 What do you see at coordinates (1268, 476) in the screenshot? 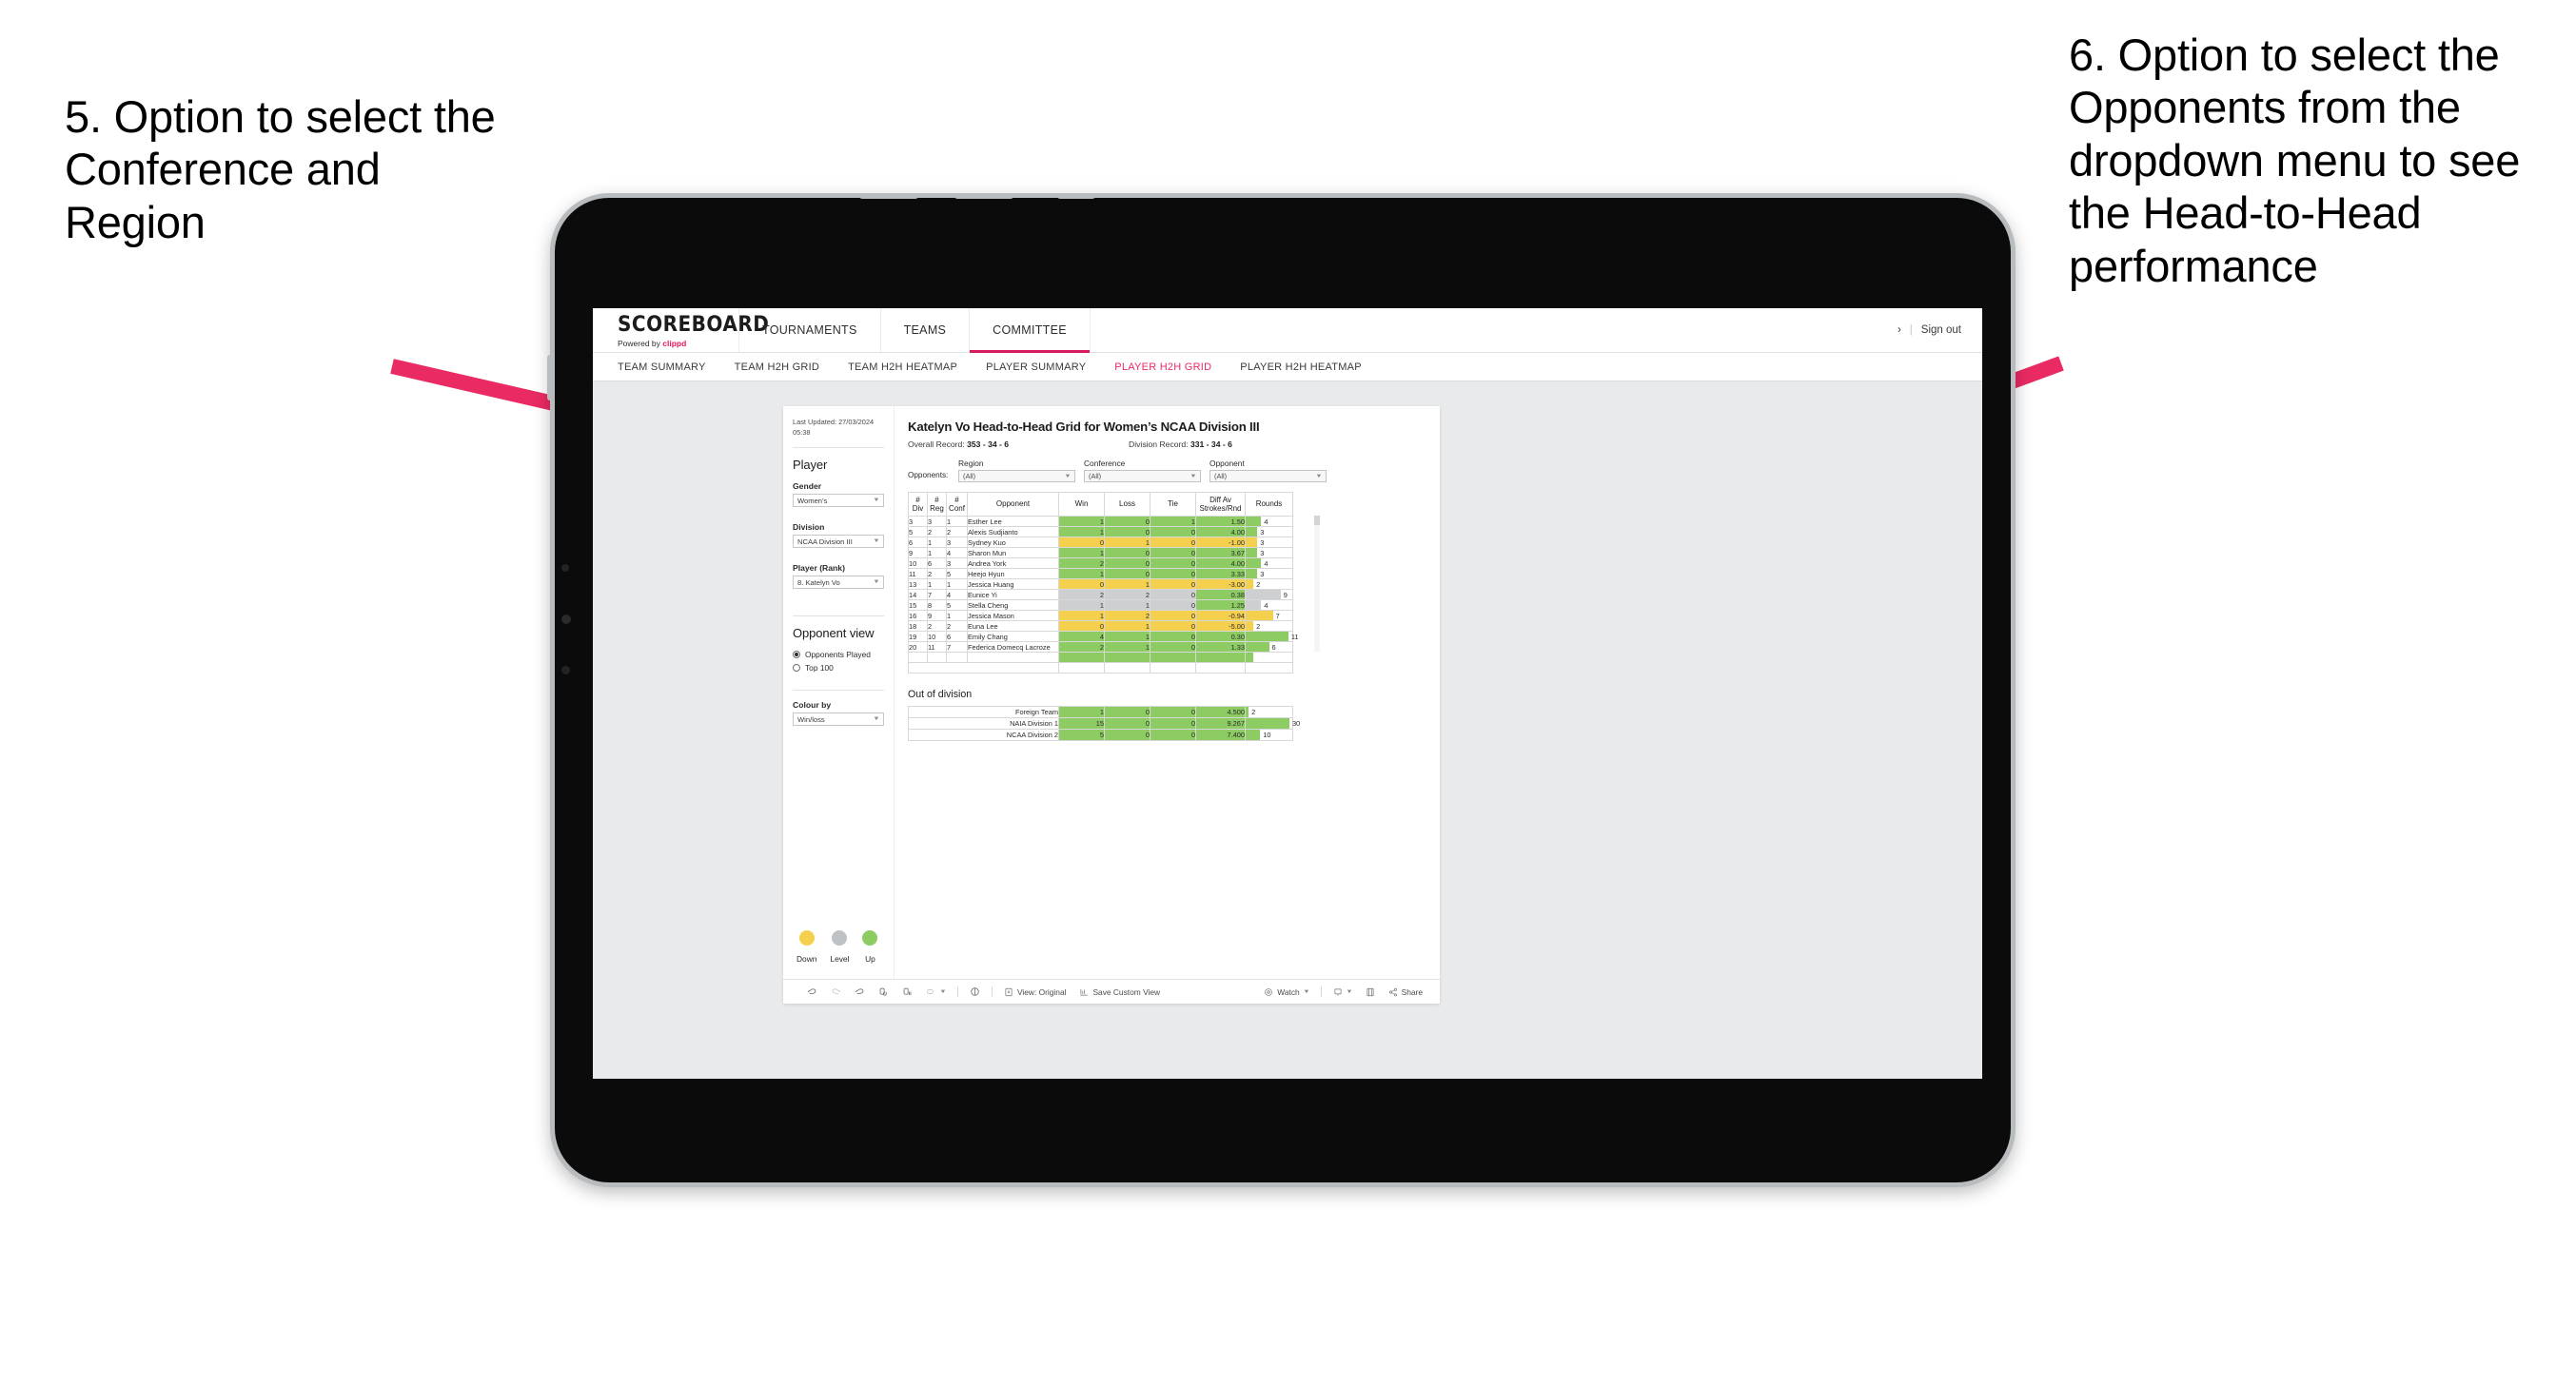
I see `filter-opponent-select: (All) ▼` at bounding box center [1268, 476].